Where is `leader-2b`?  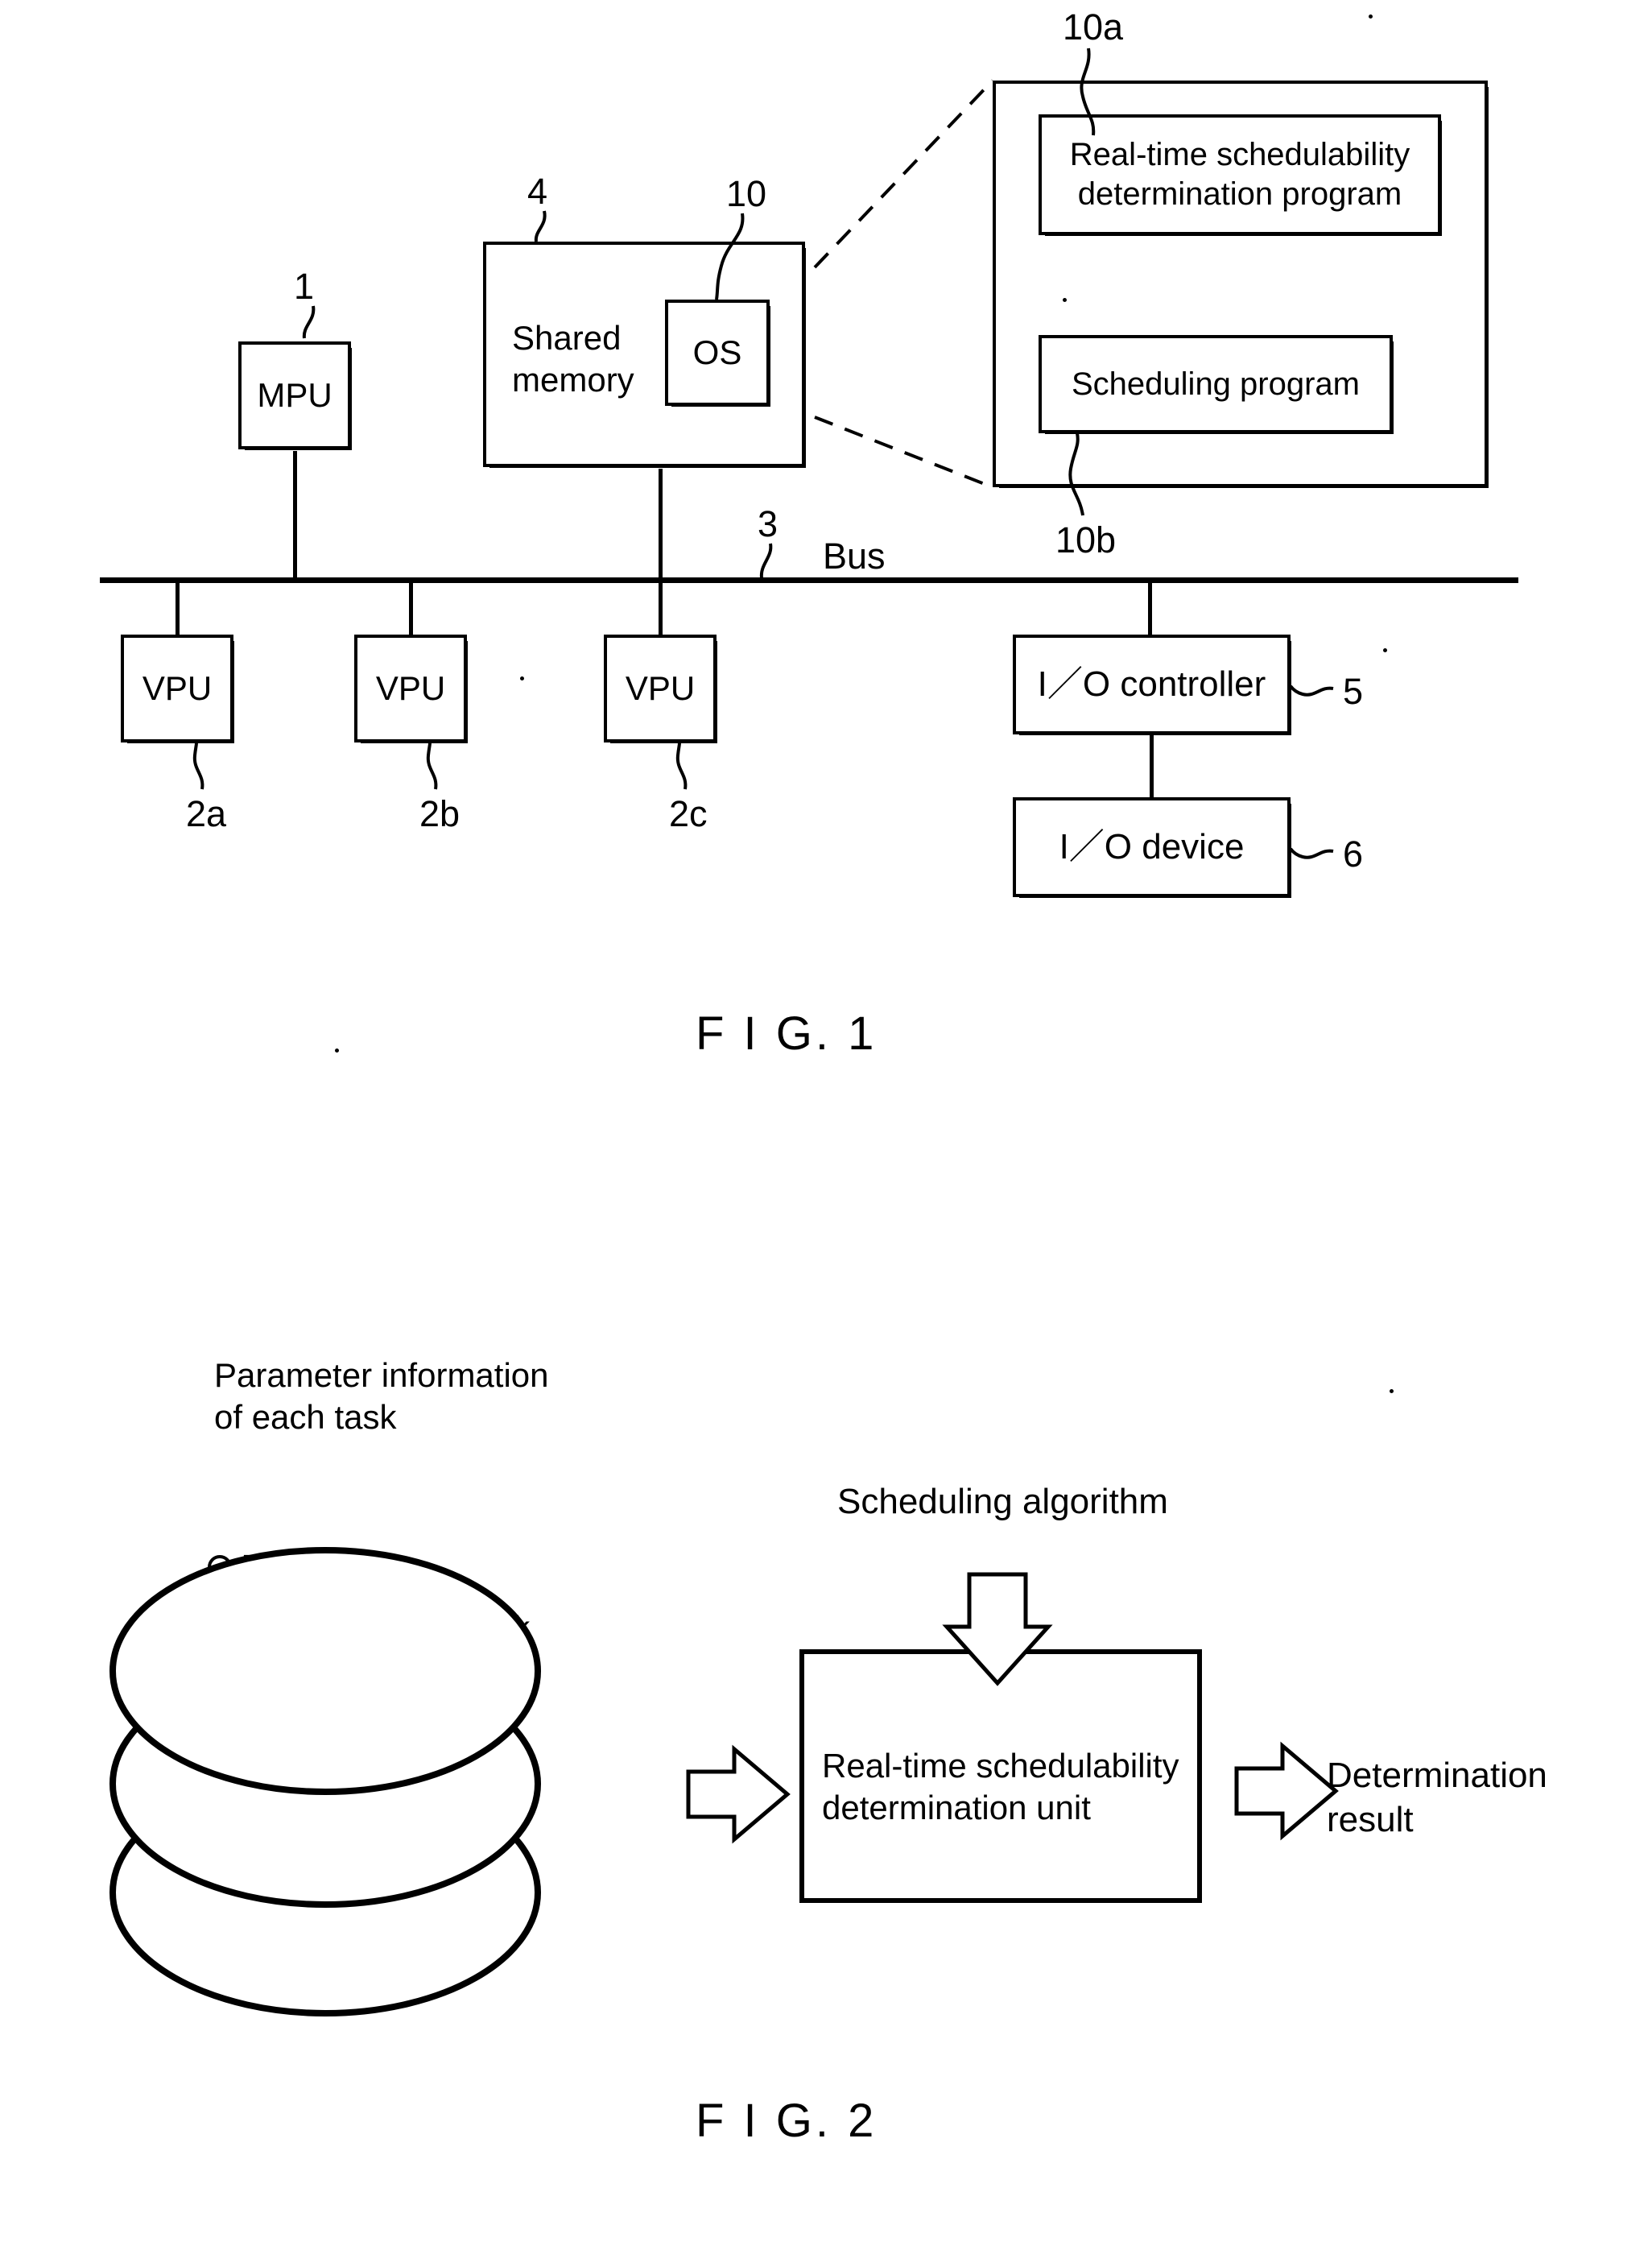
leader-2b is located at coordinates (432, 766).